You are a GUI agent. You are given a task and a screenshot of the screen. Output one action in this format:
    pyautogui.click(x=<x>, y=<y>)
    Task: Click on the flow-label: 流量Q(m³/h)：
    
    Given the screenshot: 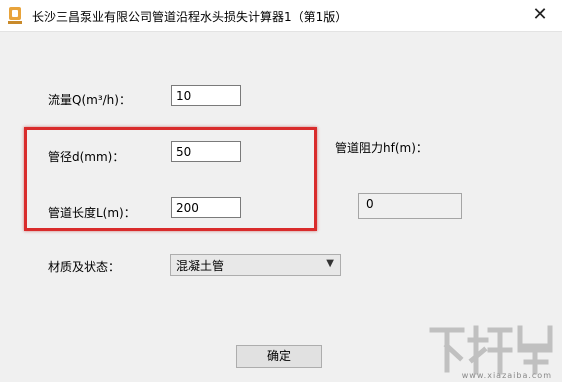 What is the action you would take?
    pyautogui.click(x=89, y=100)
    